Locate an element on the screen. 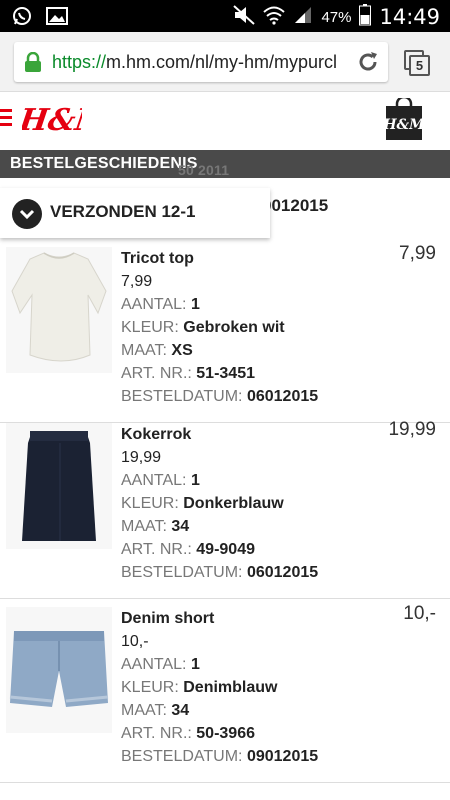  lock-icon is located at coordinates (33, 64).